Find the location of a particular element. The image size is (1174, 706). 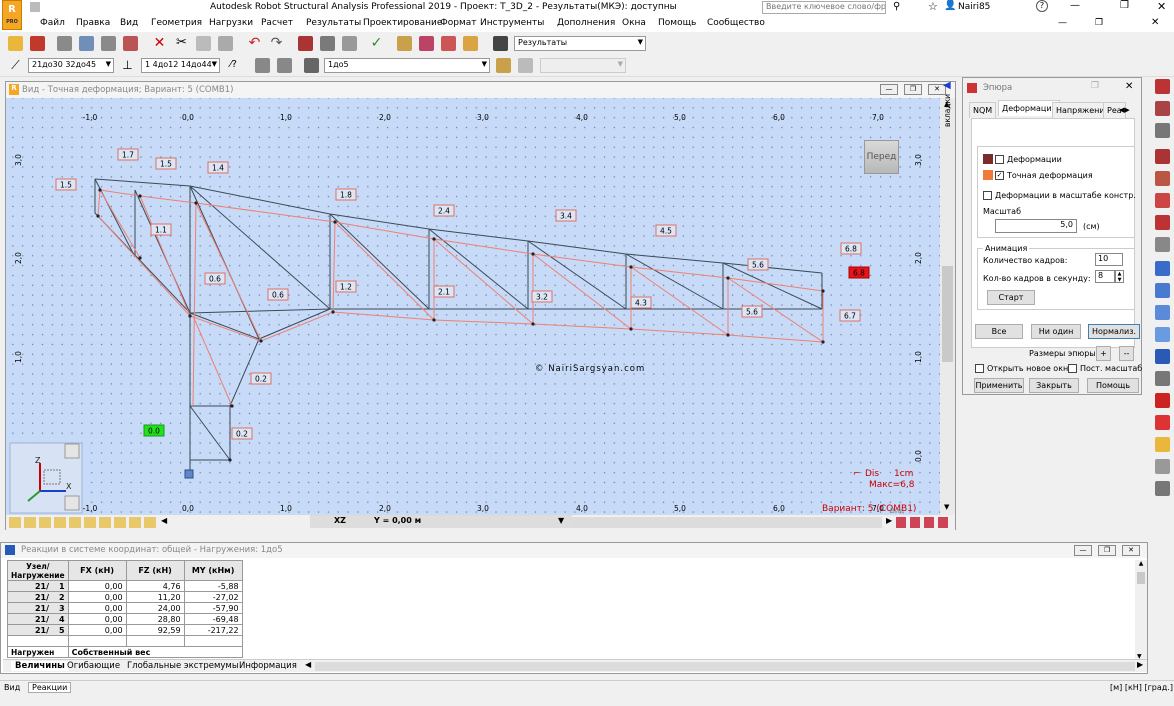

check-icon: ✓ is located at coordinates (376, 43).